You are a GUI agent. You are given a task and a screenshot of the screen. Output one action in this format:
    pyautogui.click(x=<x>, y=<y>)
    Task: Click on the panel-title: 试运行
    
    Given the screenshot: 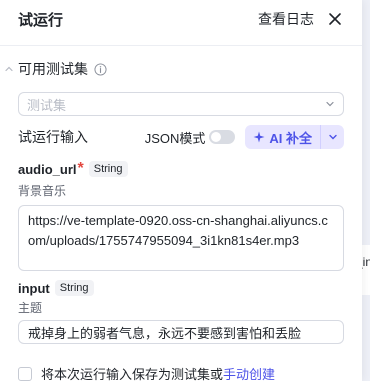 What is the action you would take?
    pyautogui.click(x=41, y=20)
    